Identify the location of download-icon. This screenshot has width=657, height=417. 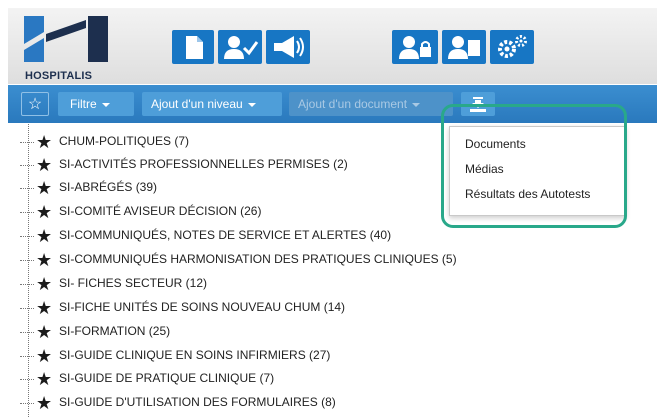
(478, 104).